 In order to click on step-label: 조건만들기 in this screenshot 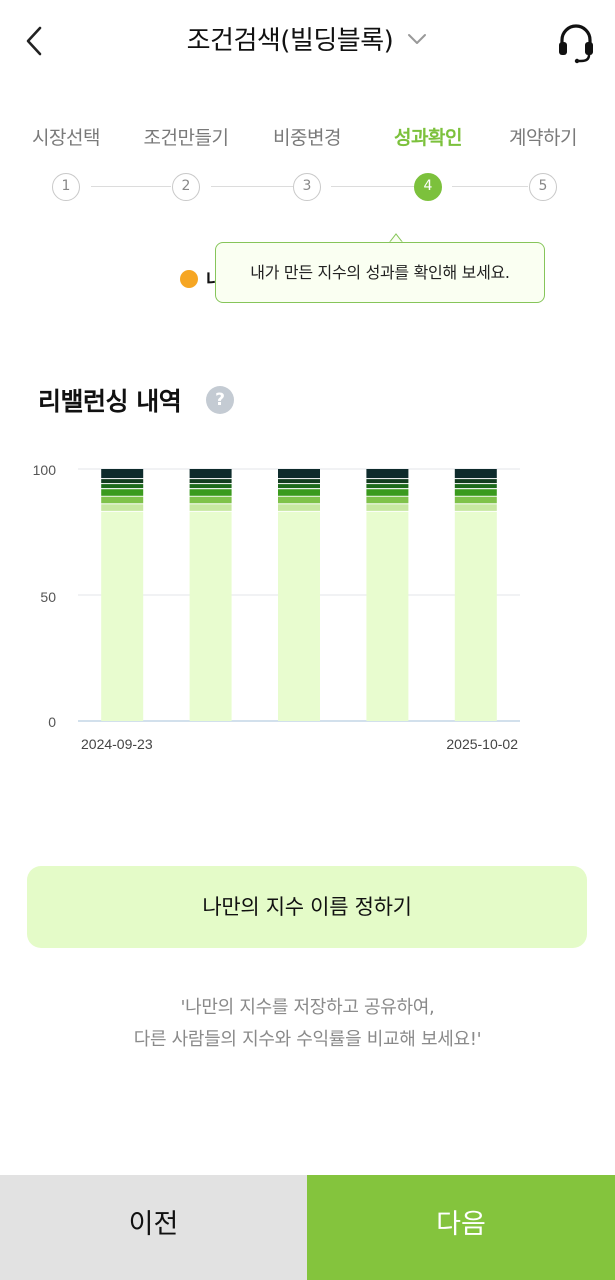, I will do `click(186, 138)`.